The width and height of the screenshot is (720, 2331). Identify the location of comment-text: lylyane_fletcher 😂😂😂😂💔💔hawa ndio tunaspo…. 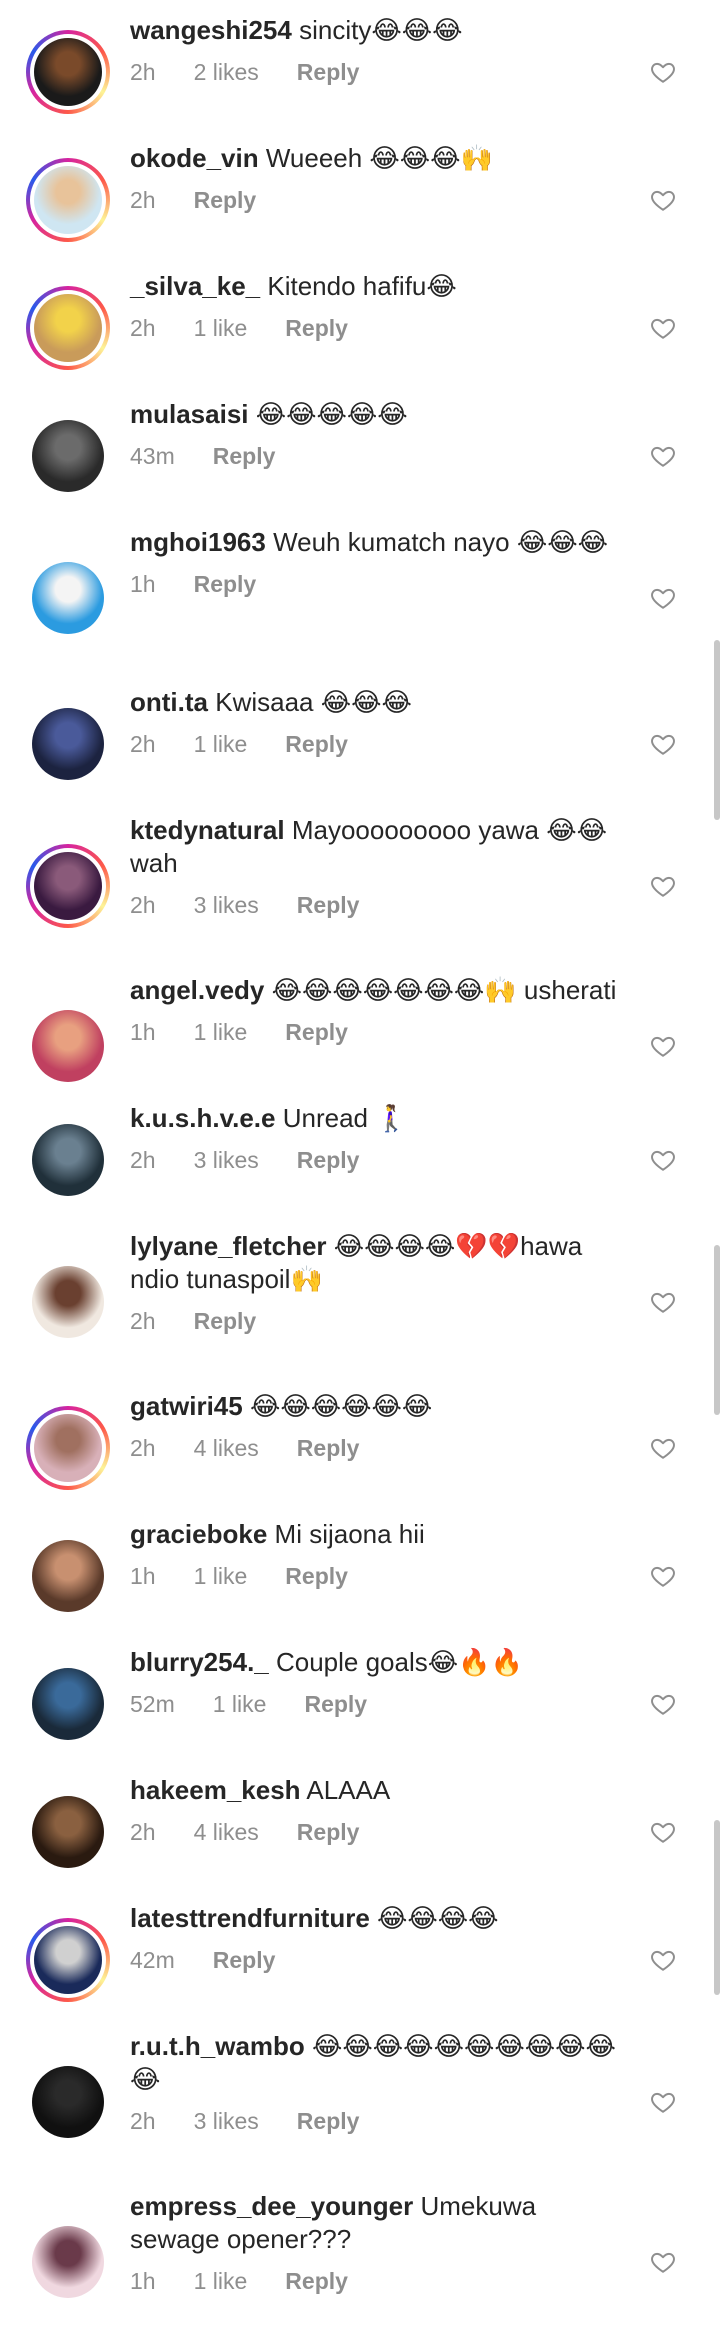
(380, 1263).